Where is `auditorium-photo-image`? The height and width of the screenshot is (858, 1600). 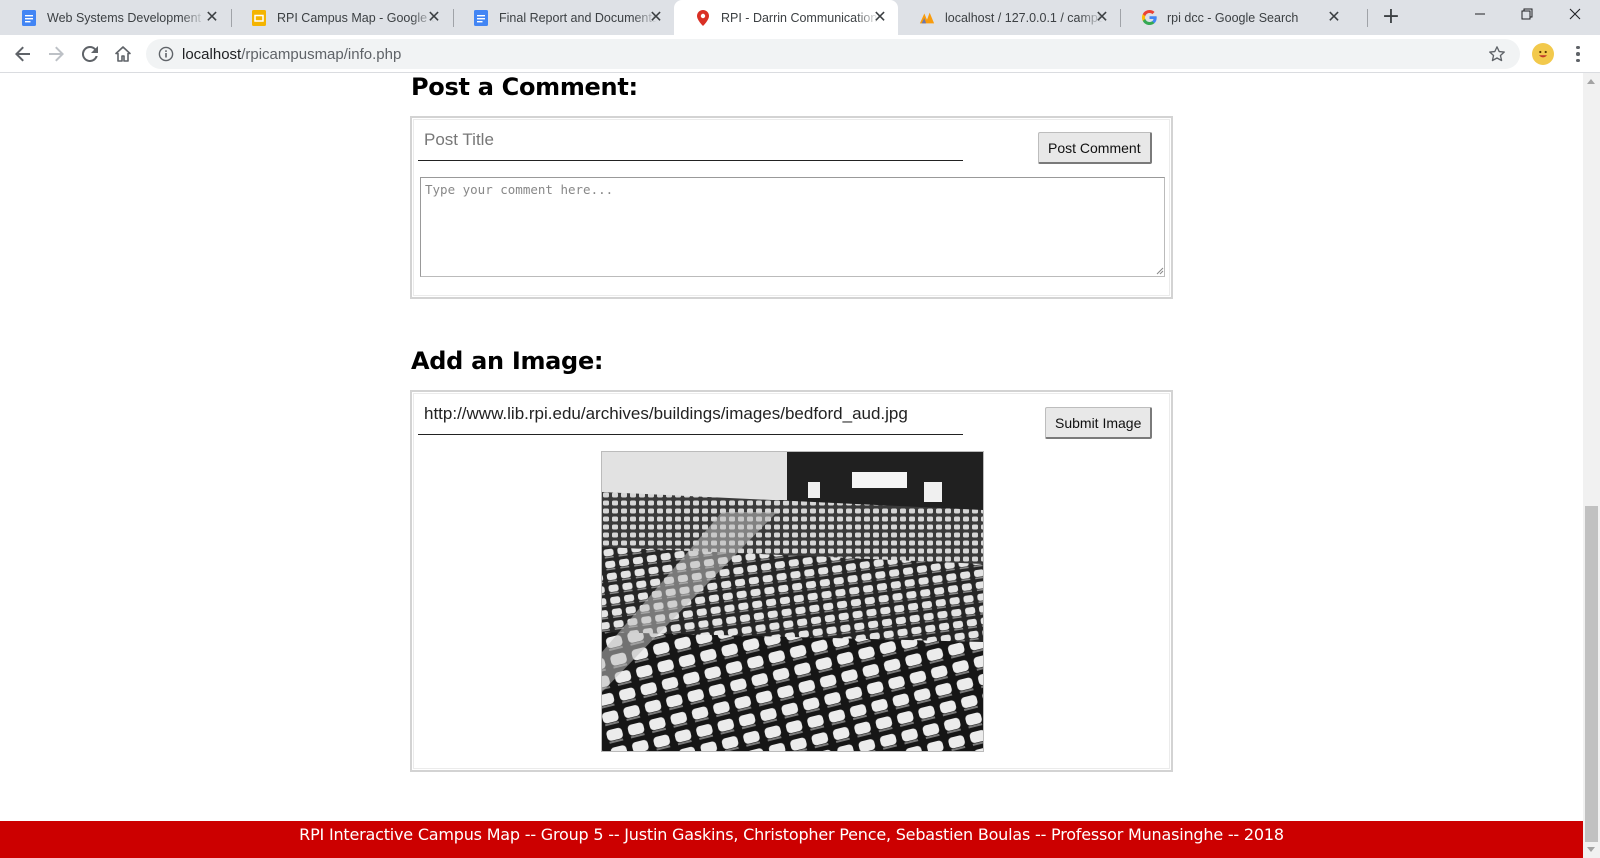 auditorium-photo-image is located at coordinates (792, 601).